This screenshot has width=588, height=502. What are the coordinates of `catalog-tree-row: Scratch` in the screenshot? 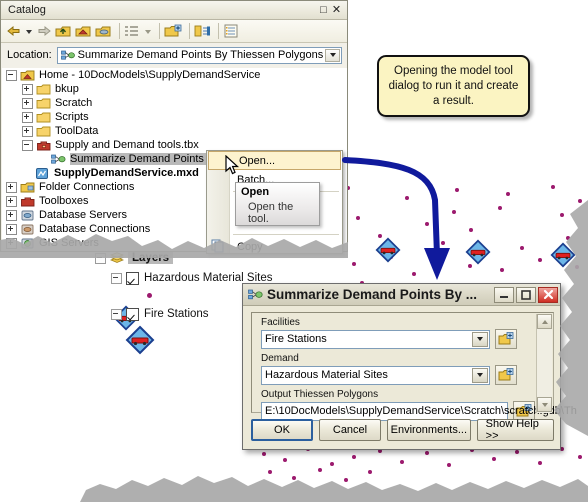 It's located at (174, 103).